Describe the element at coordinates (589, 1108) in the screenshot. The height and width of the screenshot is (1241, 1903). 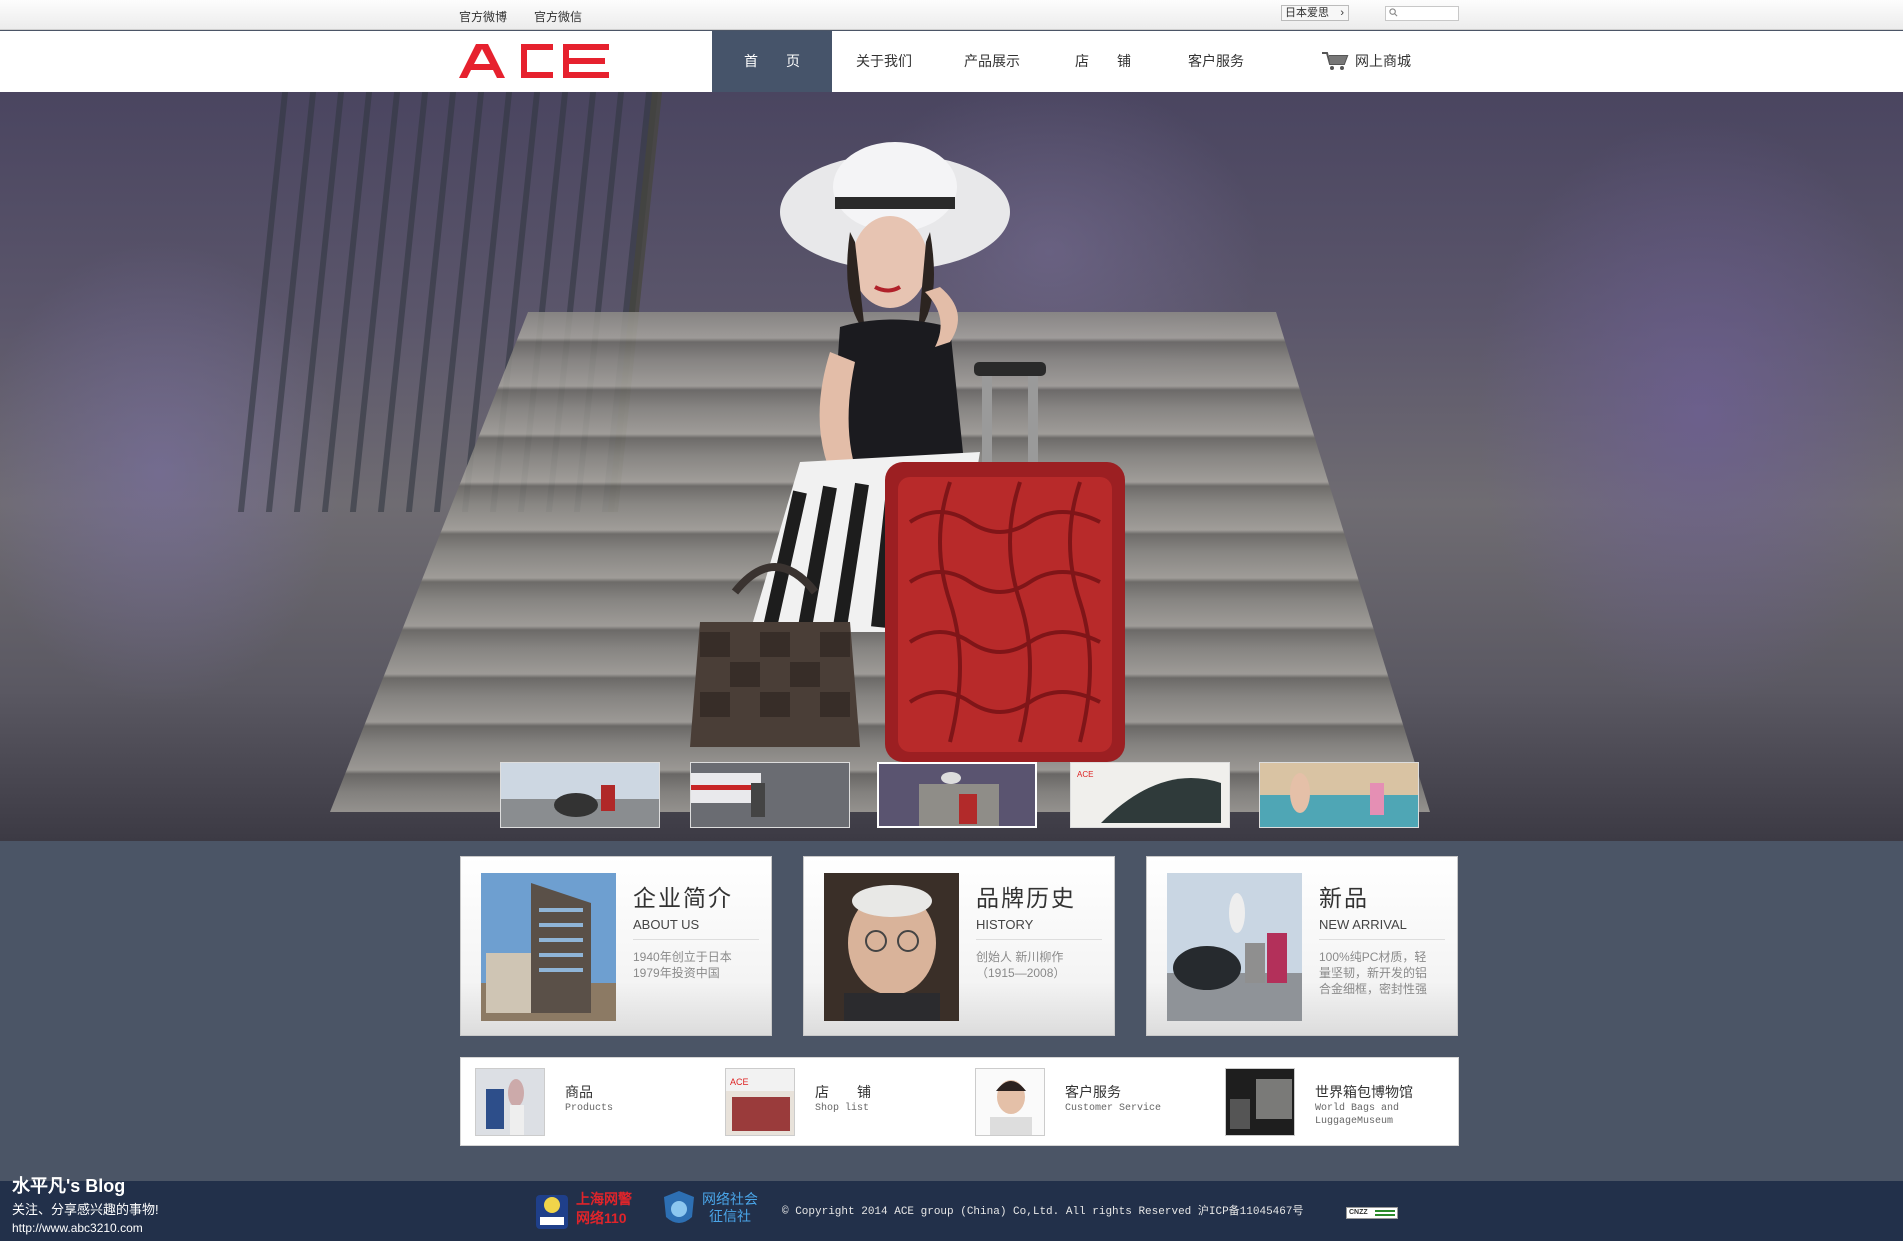
I see `quick-link-products-sub: Products` at that location.